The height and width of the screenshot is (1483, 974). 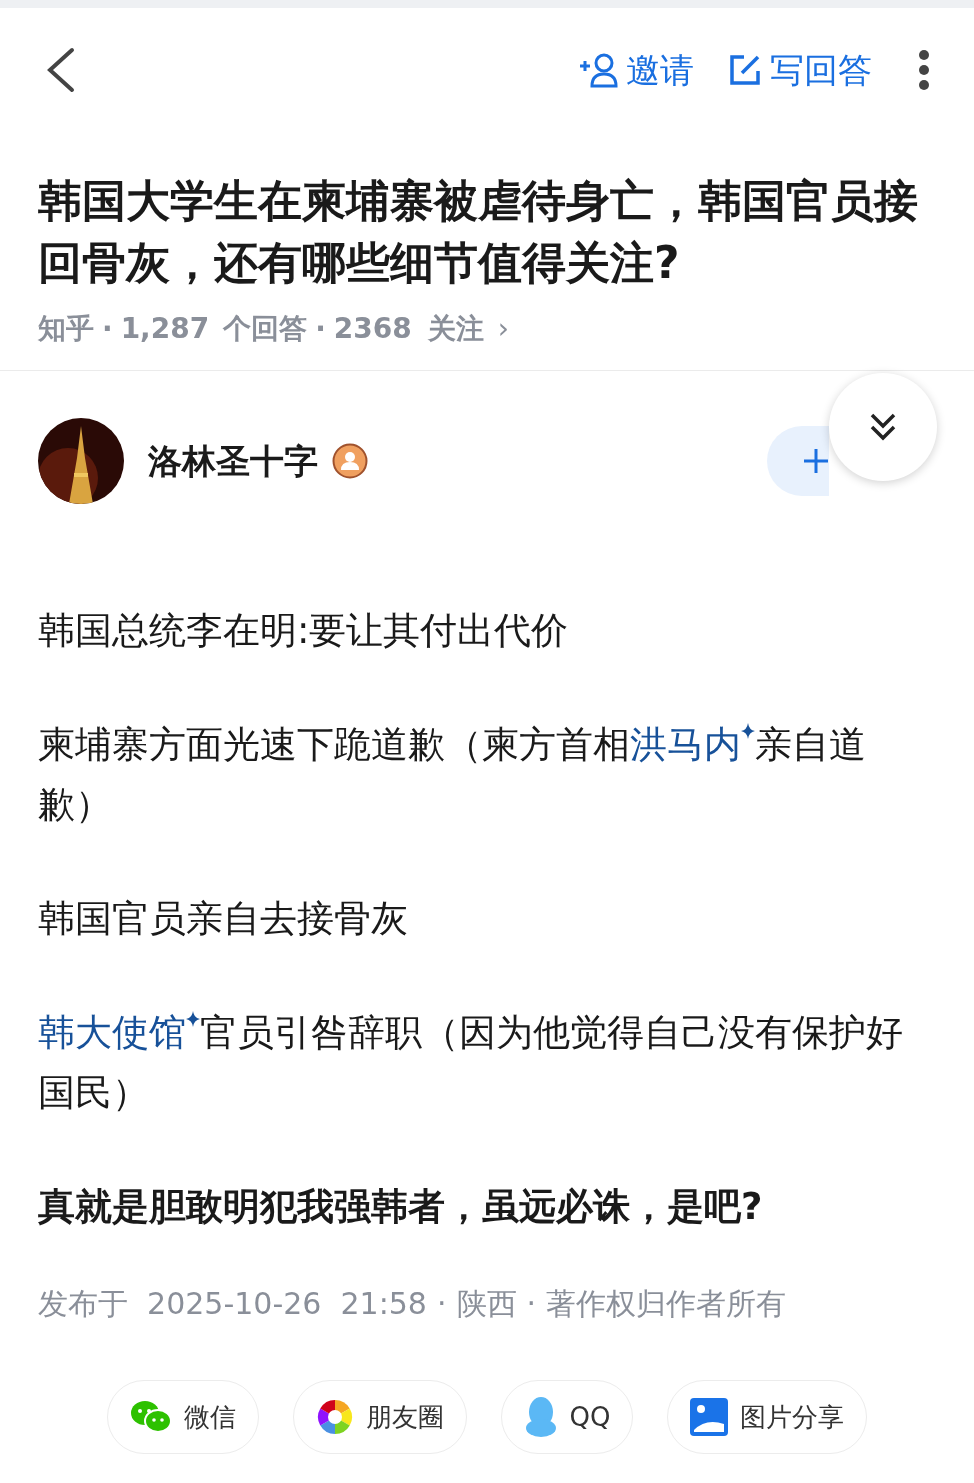 I want to click on share-button: 微信, so click(x=182, y=1417).